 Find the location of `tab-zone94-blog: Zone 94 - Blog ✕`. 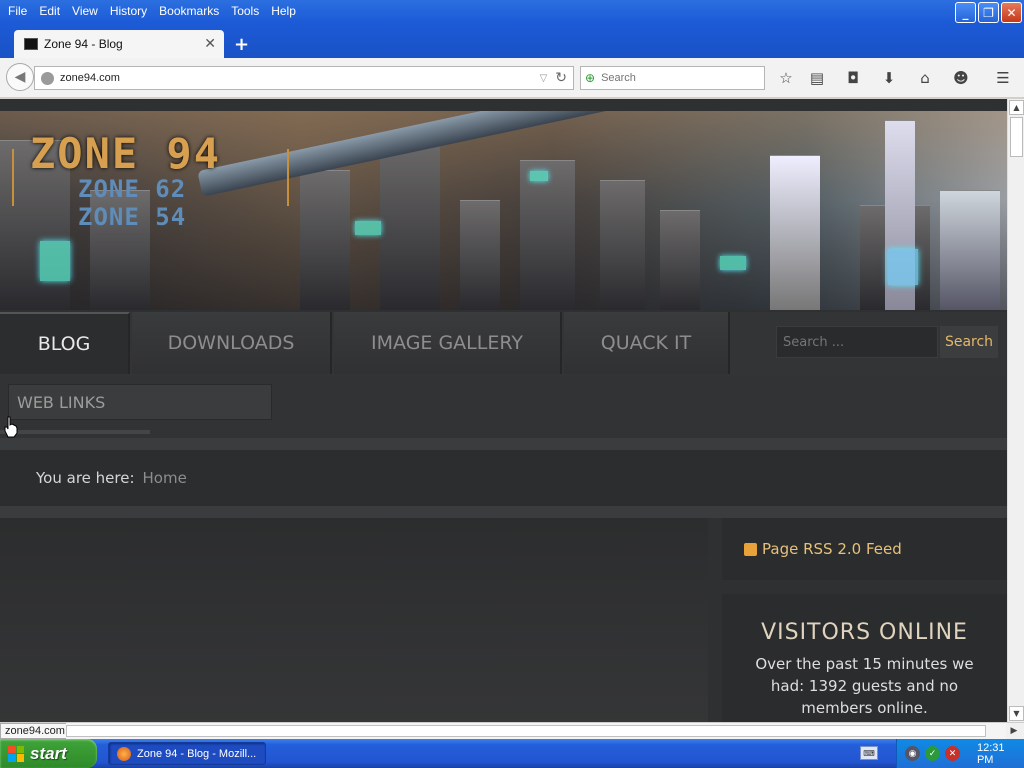

tab-zone94-blog: Zone 94 - Blog ✕ is located at coordinates (119, 44).